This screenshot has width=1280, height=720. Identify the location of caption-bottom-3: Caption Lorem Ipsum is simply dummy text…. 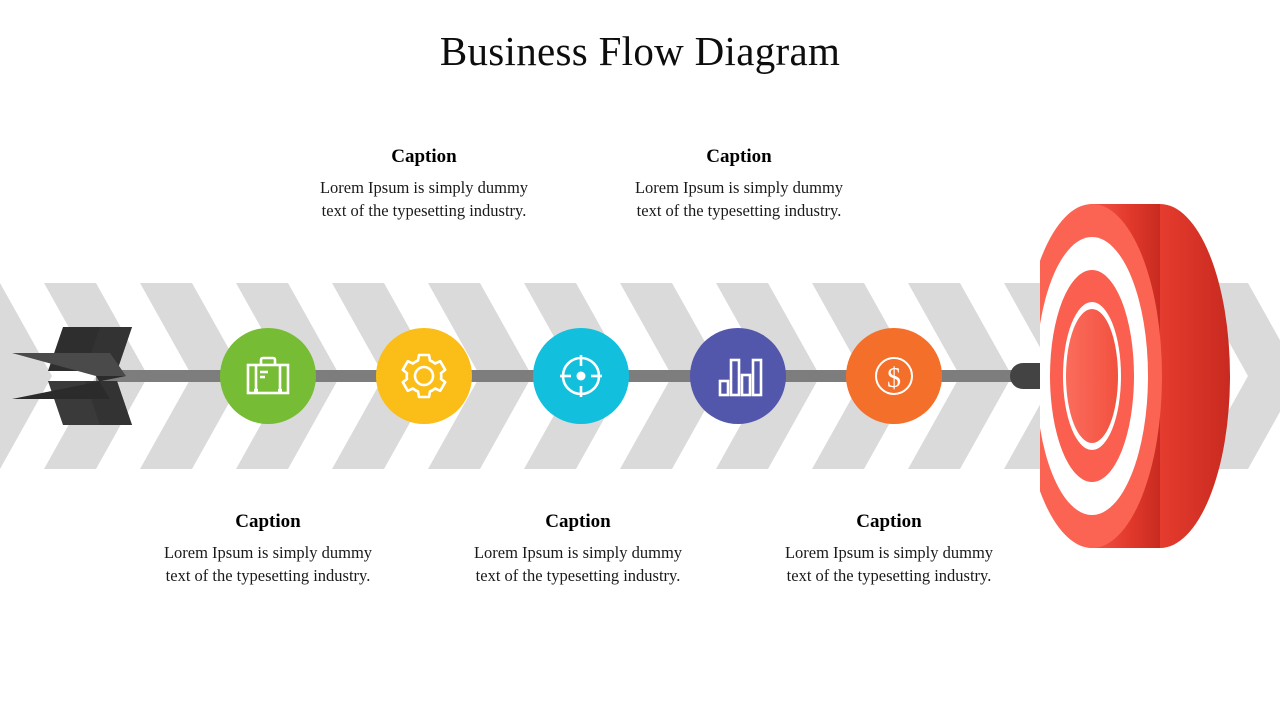
(889, 549).